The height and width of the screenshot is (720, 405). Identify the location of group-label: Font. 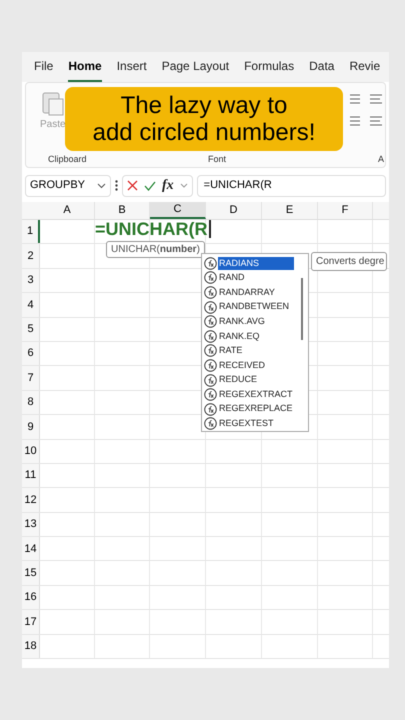
(217, 159).